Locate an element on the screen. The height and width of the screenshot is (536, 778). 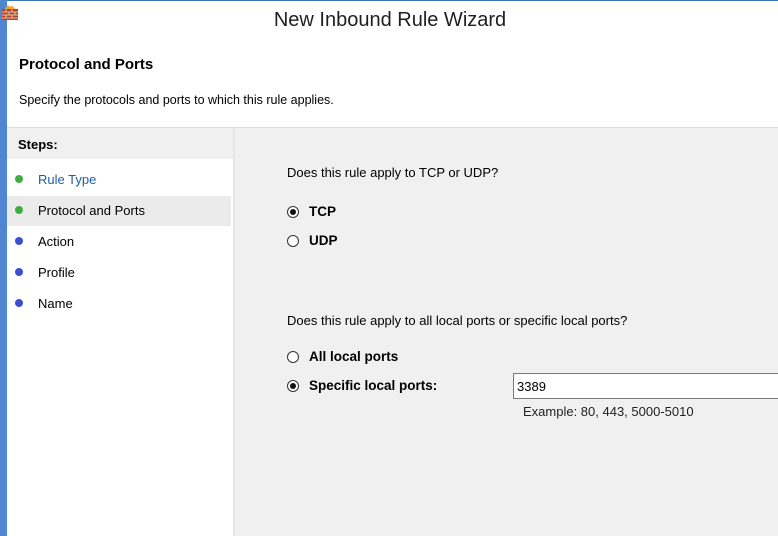
window-title: New Inbound Rule Wizard is located at coordinates (390, 20).